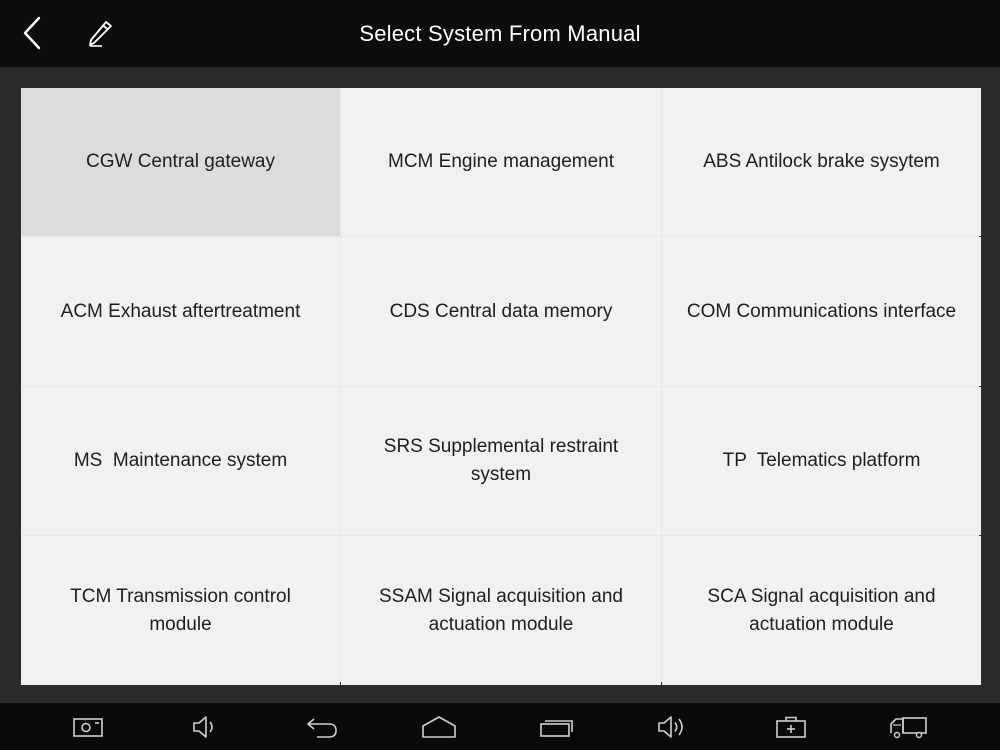  I want to click on volume-down-button, so click(205, 727).